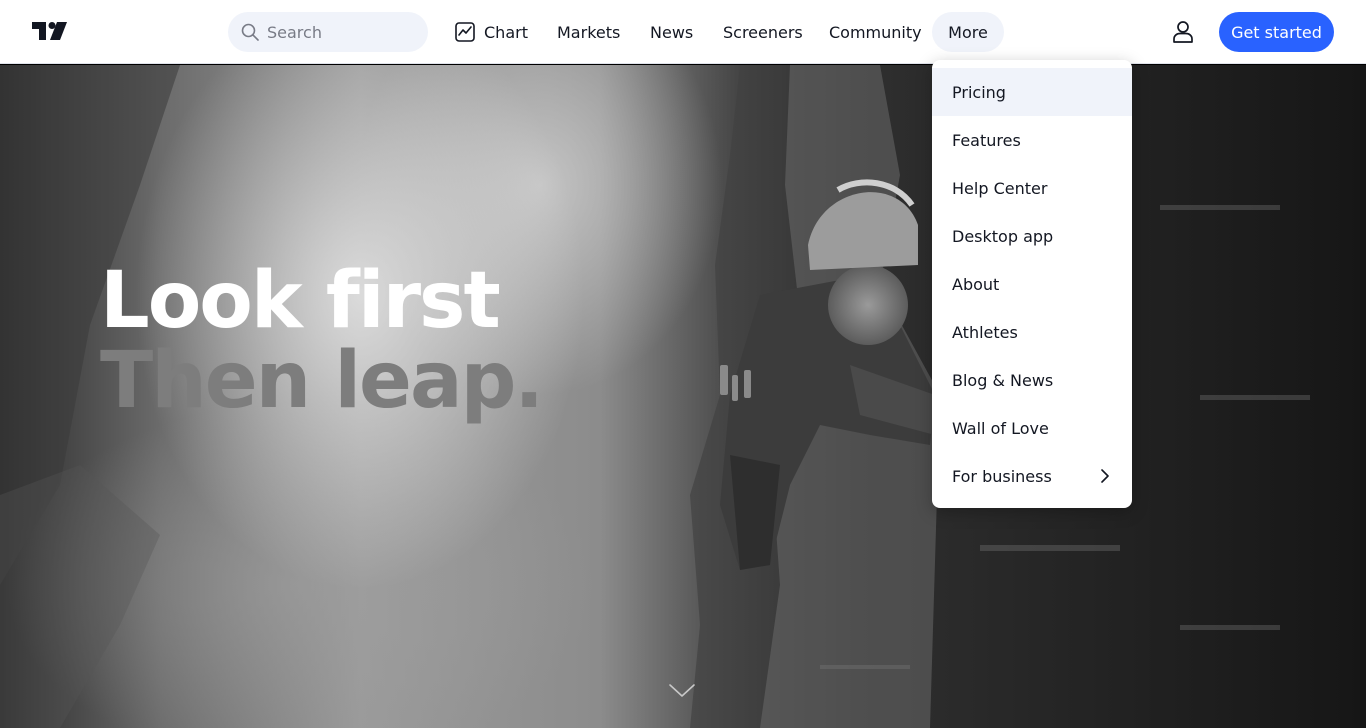 Image resolution: width=1366 pixels, height=728 pixels. I want to click on menu-item-wall-of-love: Wall of Love, so click(1032, 428).